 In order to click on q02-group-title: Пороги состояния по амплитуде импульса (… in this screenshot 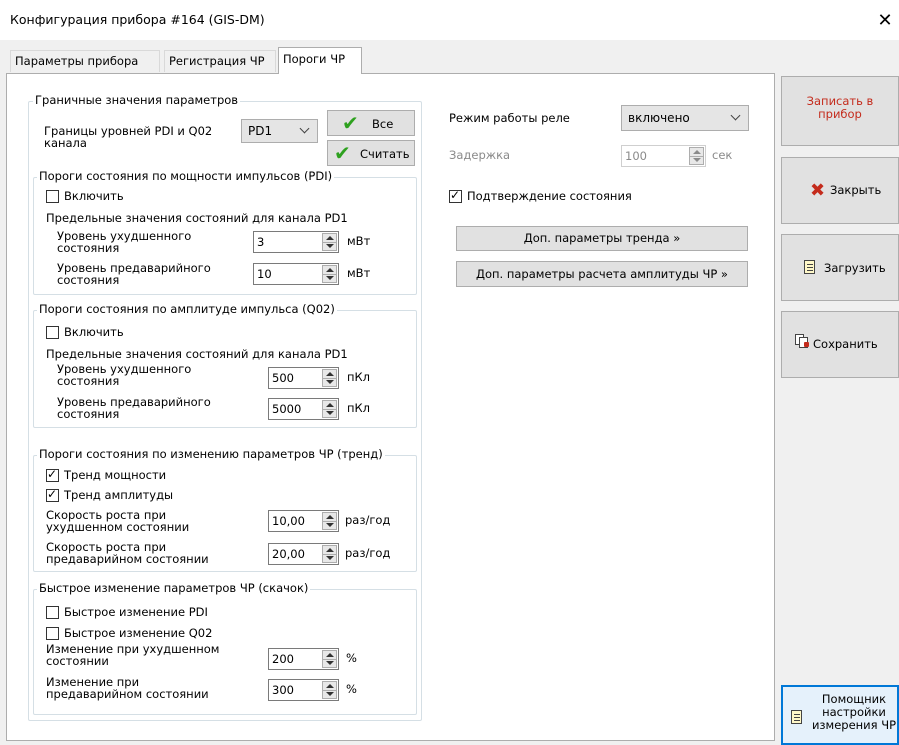, I will do `click(187, 309)`.